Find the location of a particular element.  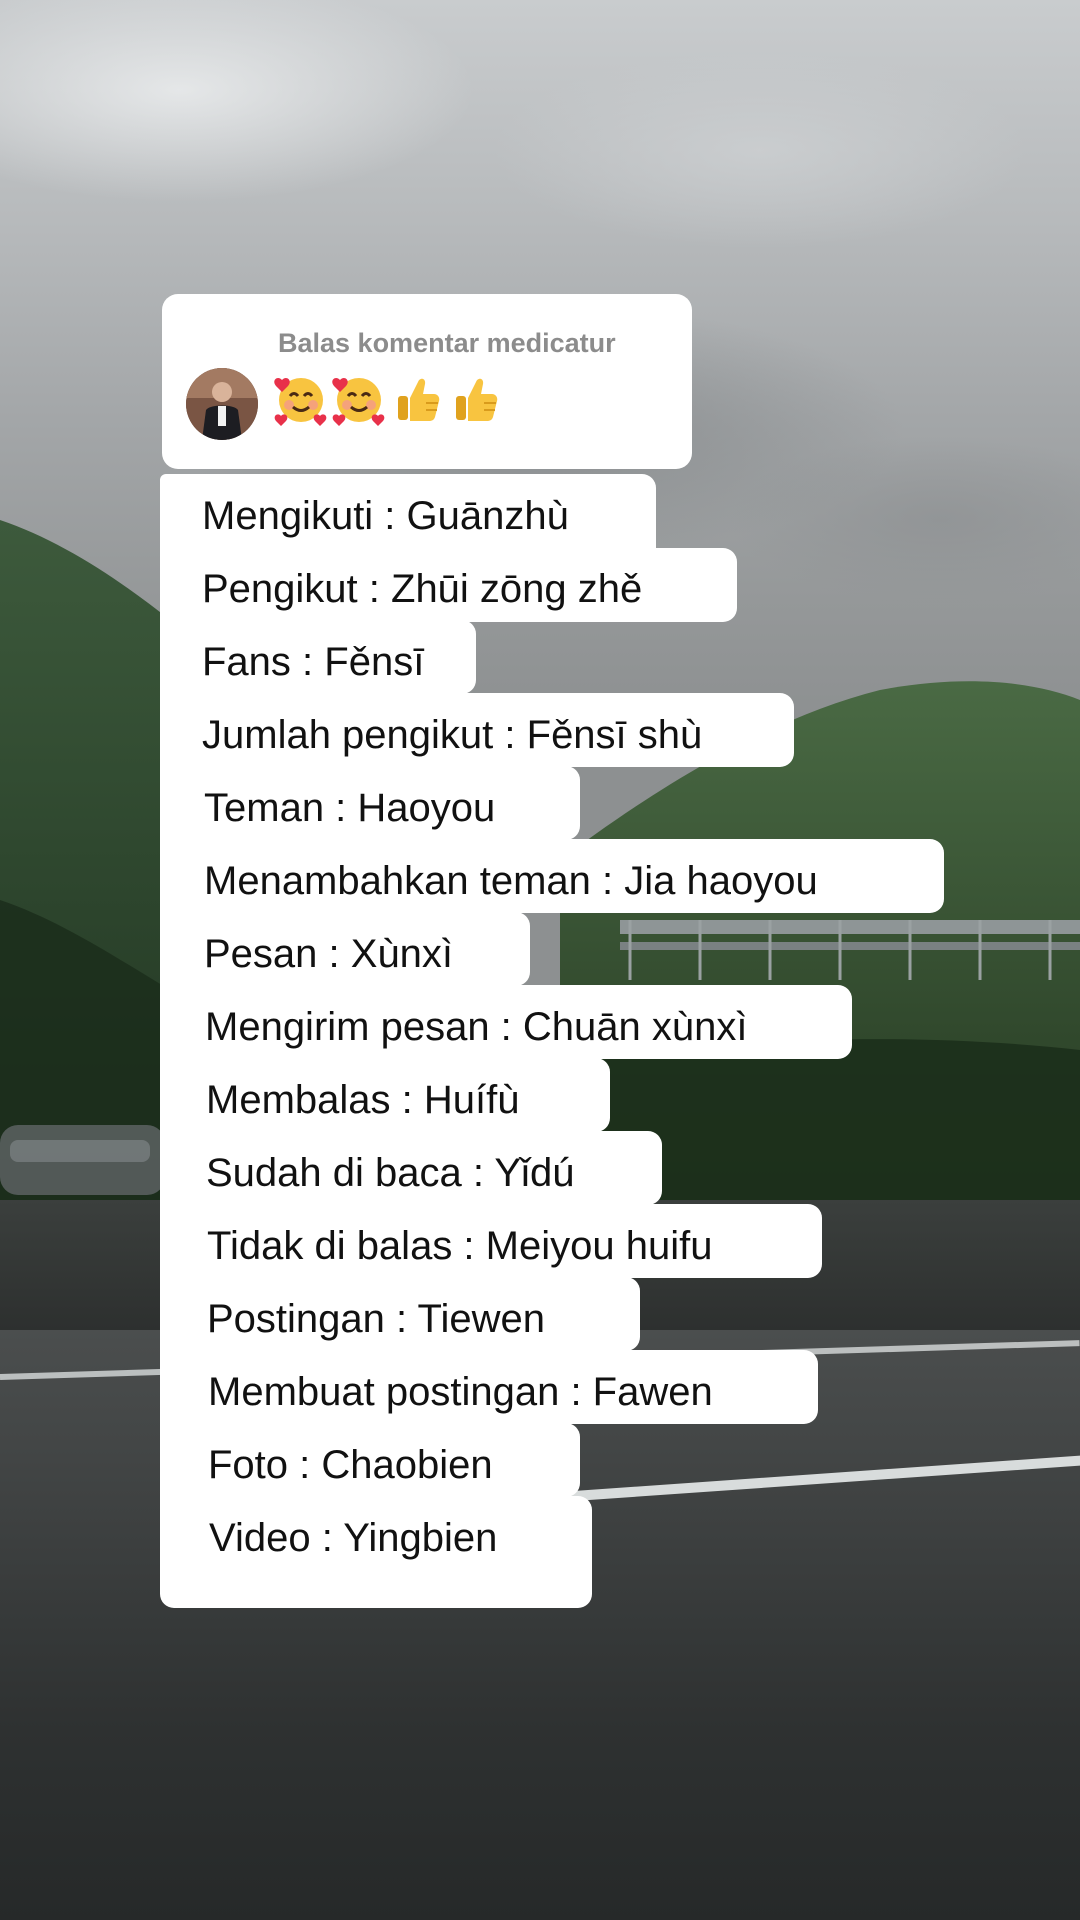

vocab-line: Mengikuti : Guānzhù is located at coordinates (385, 516).